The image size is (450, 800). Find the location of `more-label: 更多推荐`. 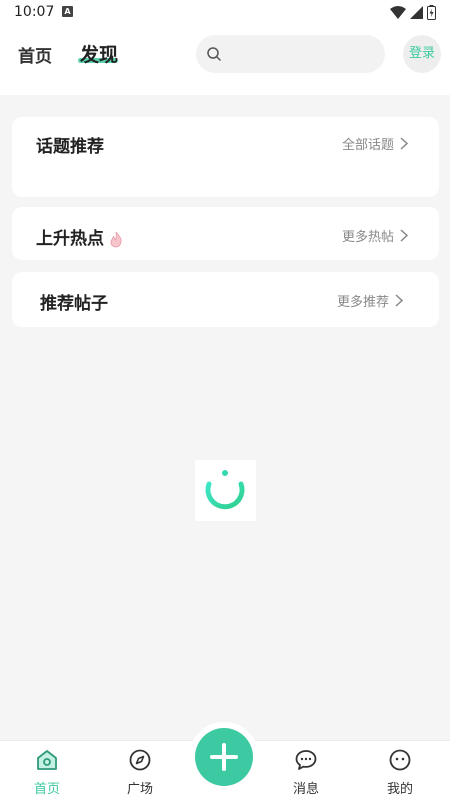

more-label: 更多推荐 is located at coordinates (363, 302).